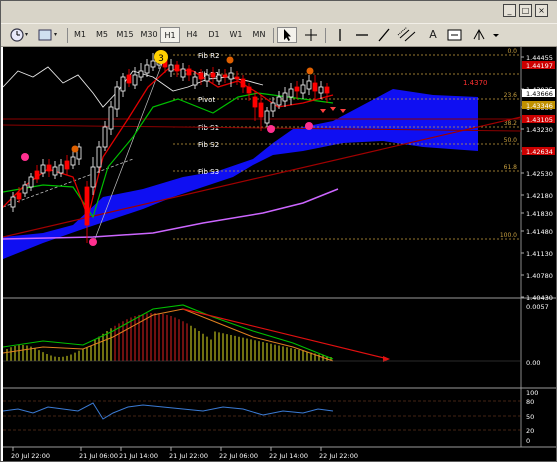 The height and width of the screenshot is (465, 557). What do you see at coordinates (259, 35) in the screenshot?
I see `timeframe-mn: MN` at bounding box center [259, 35].